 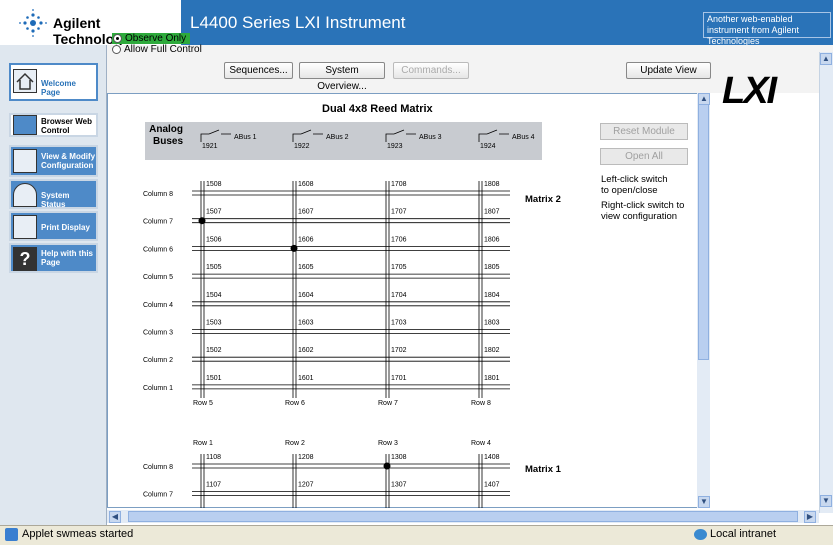 I want to click on channel-number: 1506, so click(x=214, y=239).